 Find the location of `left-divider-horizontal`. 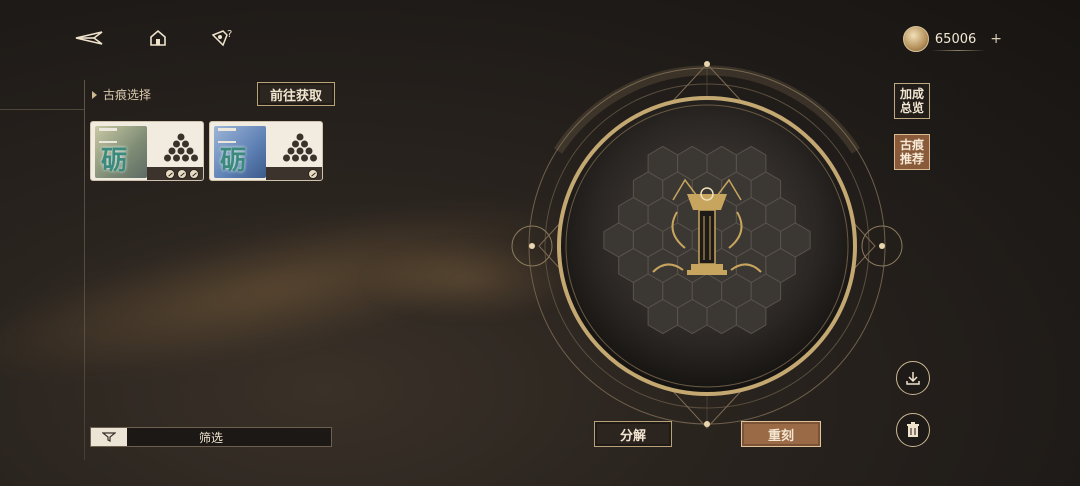

left-divider-horizontal is located at coordinates (42, 109).